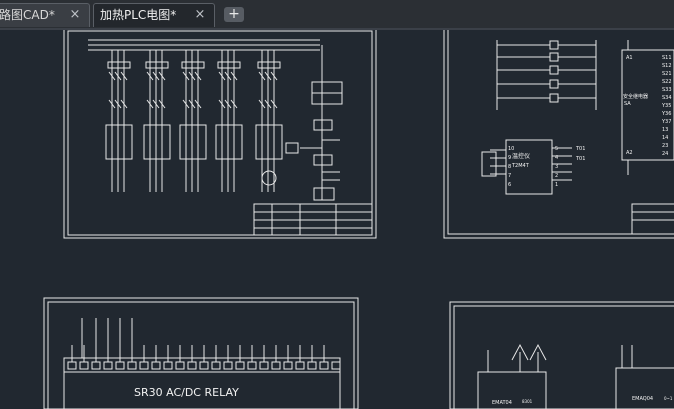  I want to click on relay-pin-number: S22, so click(667, 82).